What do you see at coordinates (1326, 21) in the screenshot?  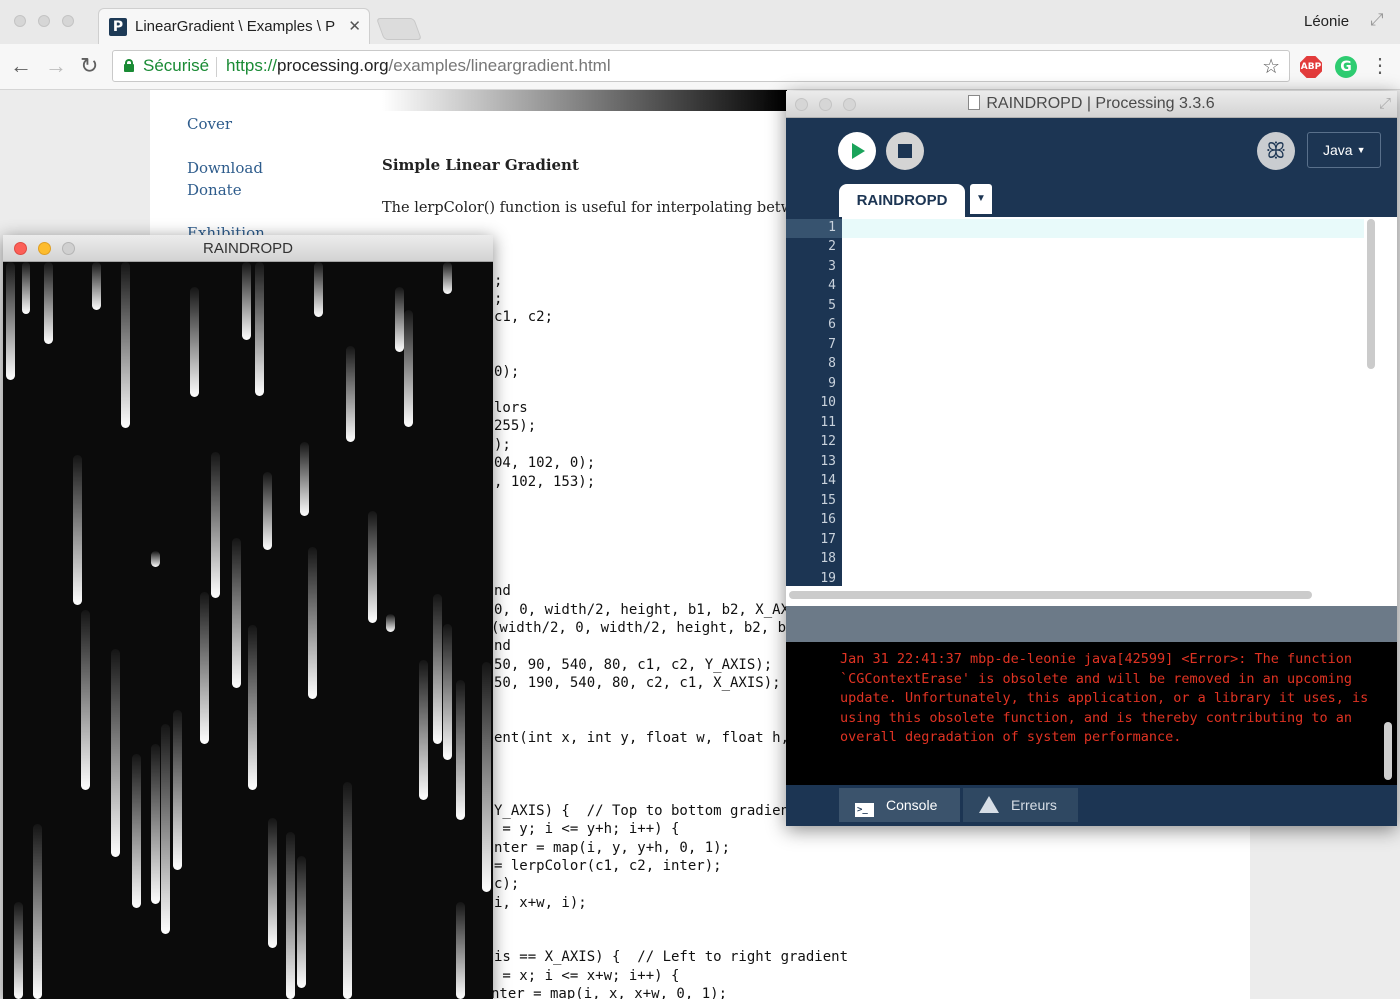 I see `profile-name: Léonie` at bounding box center [1326, 21].